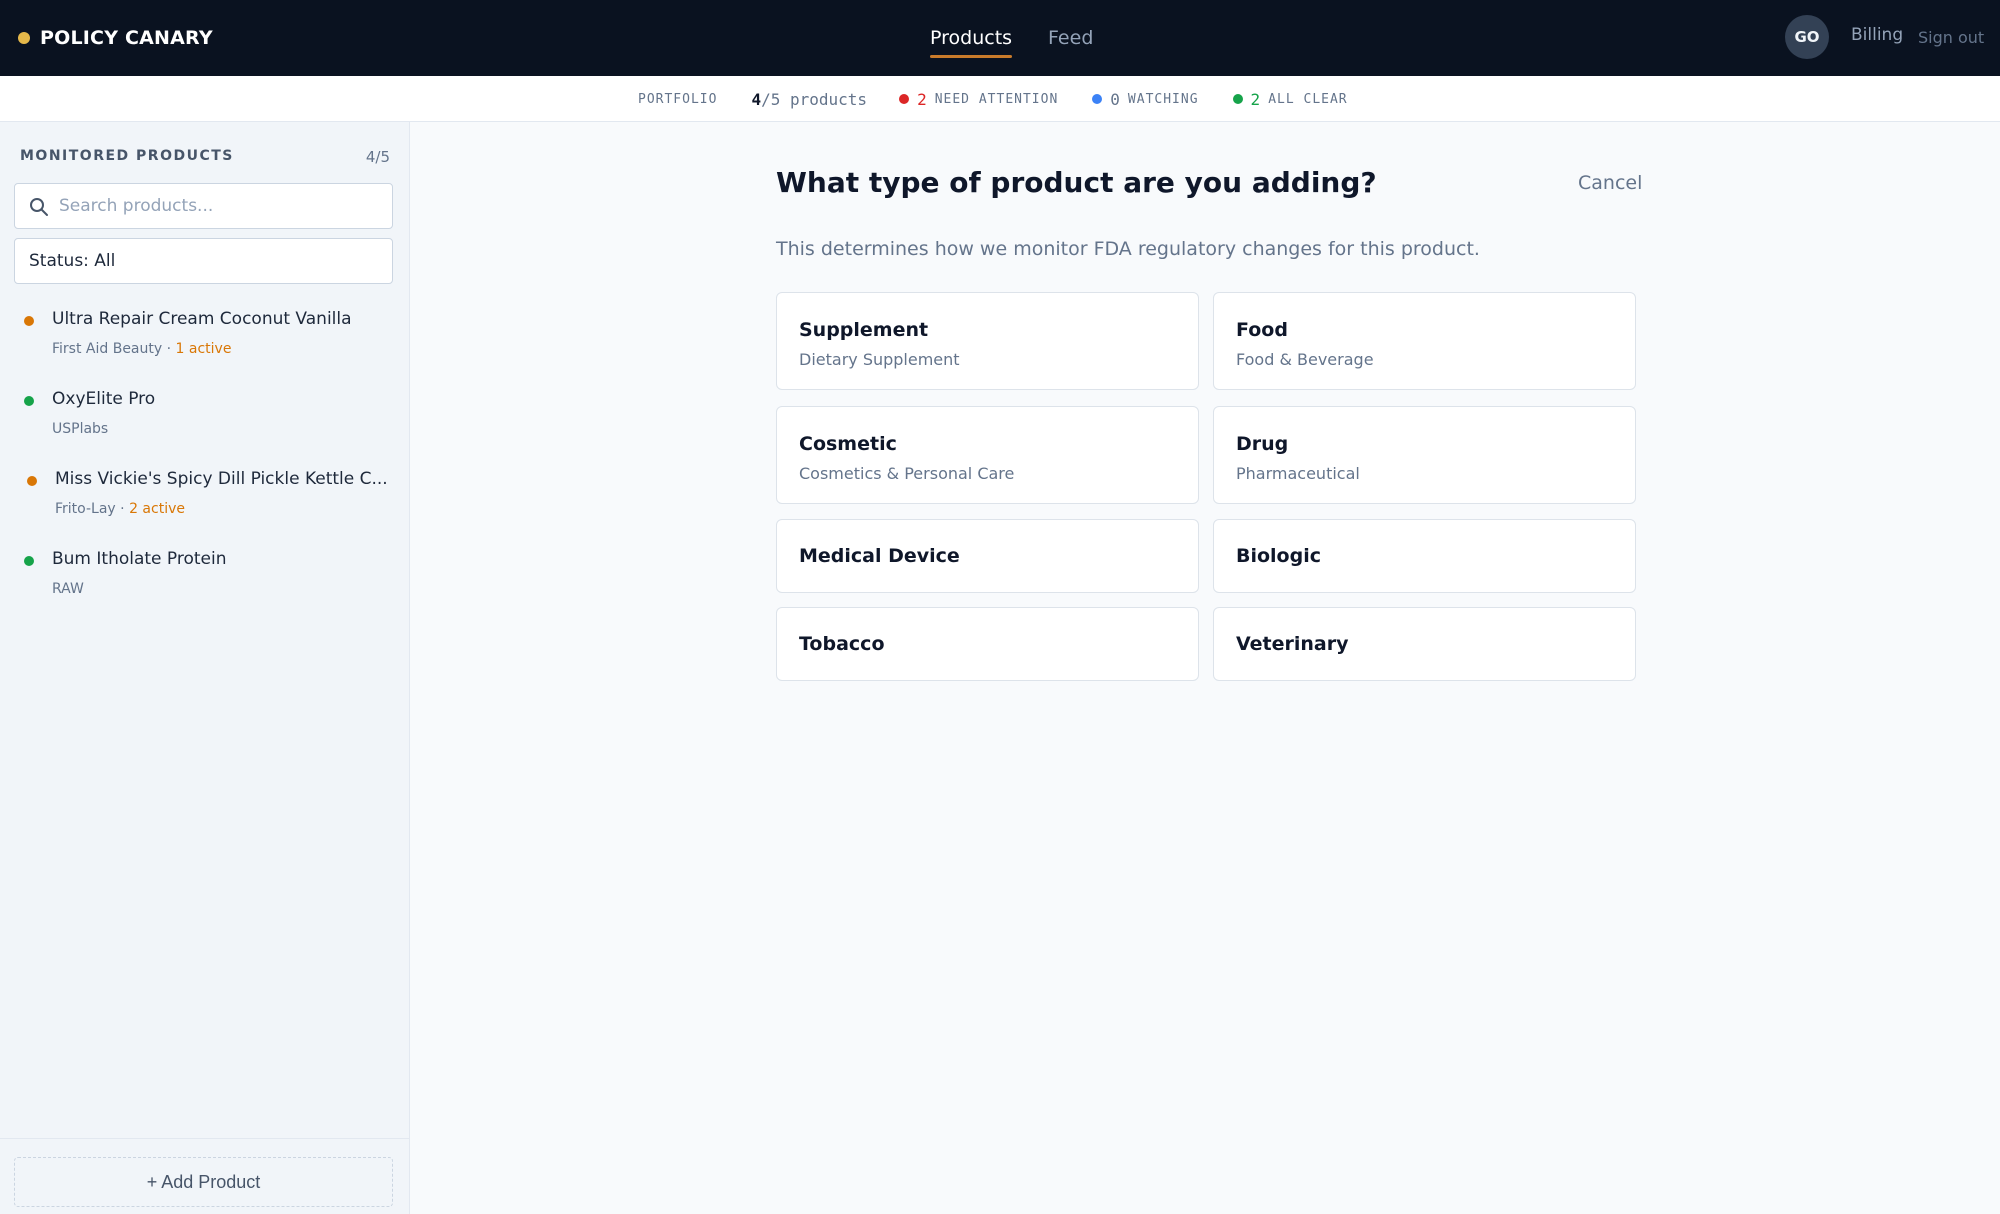  What do you see at coordinates (203, 349) in the screenshot?
I see `active-count: 1 active` at bounding box center [203, 349].